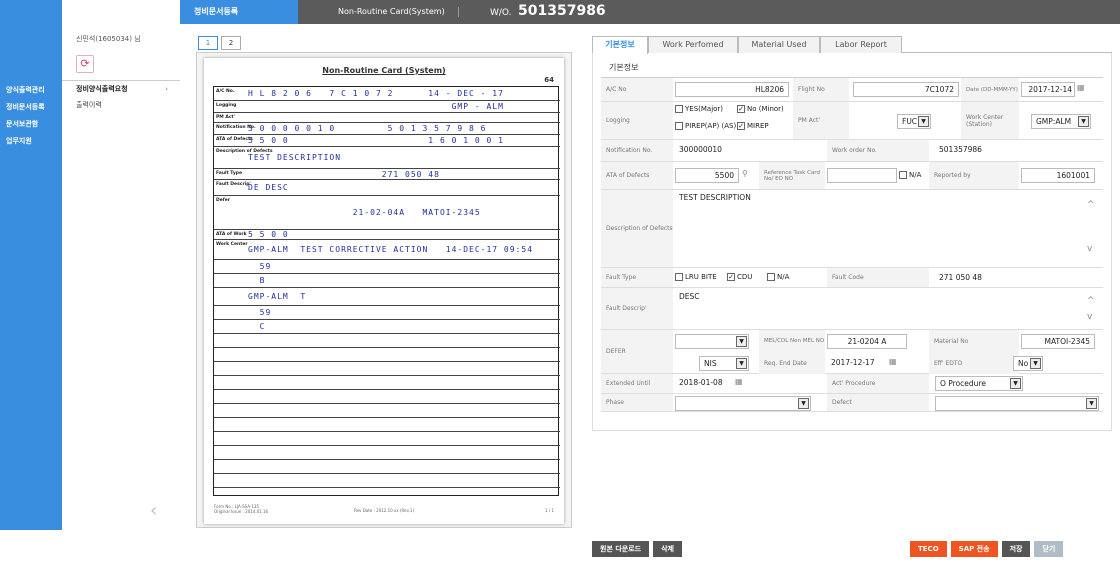  What do you see at coordinates (861, 44) in the screenshot?
I see `tab-labor-report: Labor Report` at bounding box center [861, 44].